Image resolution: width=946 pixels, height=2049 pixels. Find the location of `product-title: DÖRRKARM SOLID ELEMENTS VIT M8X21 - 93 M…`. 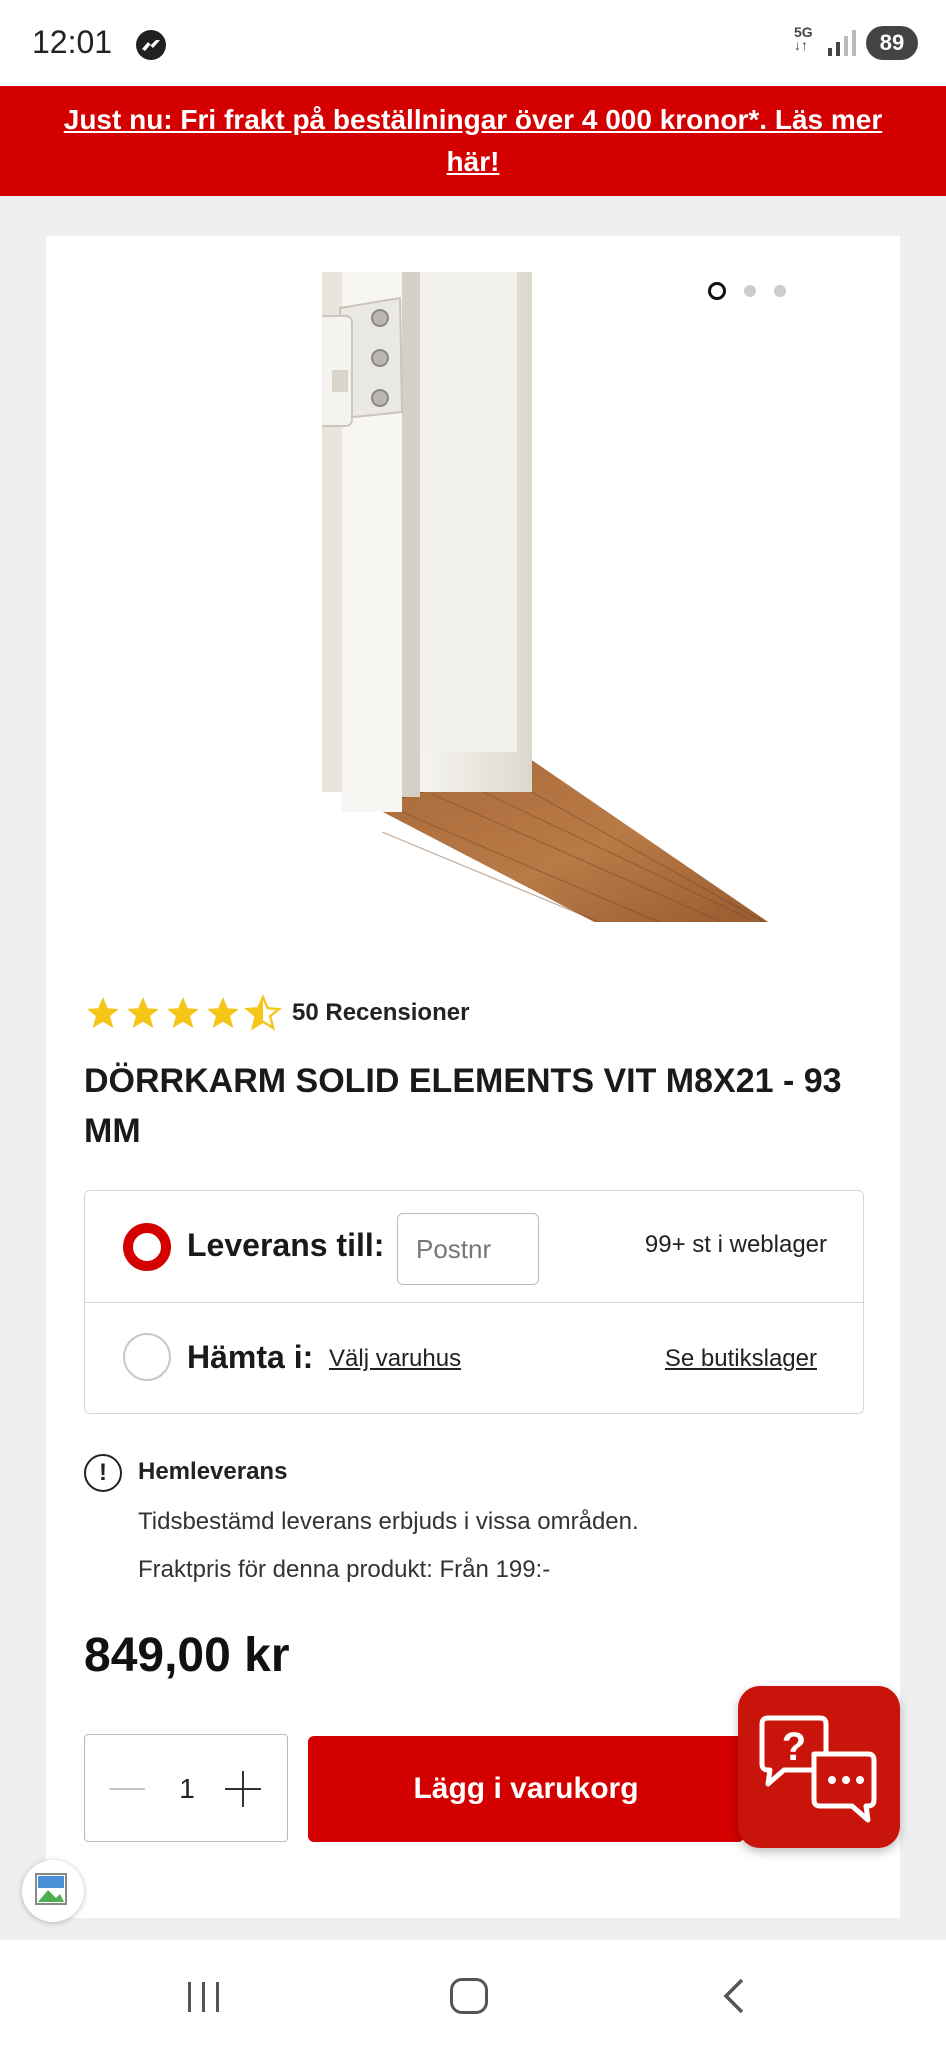

product-title: DÖRRKARM SOLID ELEMENTS VIT M8X21 - 93 M… is located at coordinates (463, 1106).